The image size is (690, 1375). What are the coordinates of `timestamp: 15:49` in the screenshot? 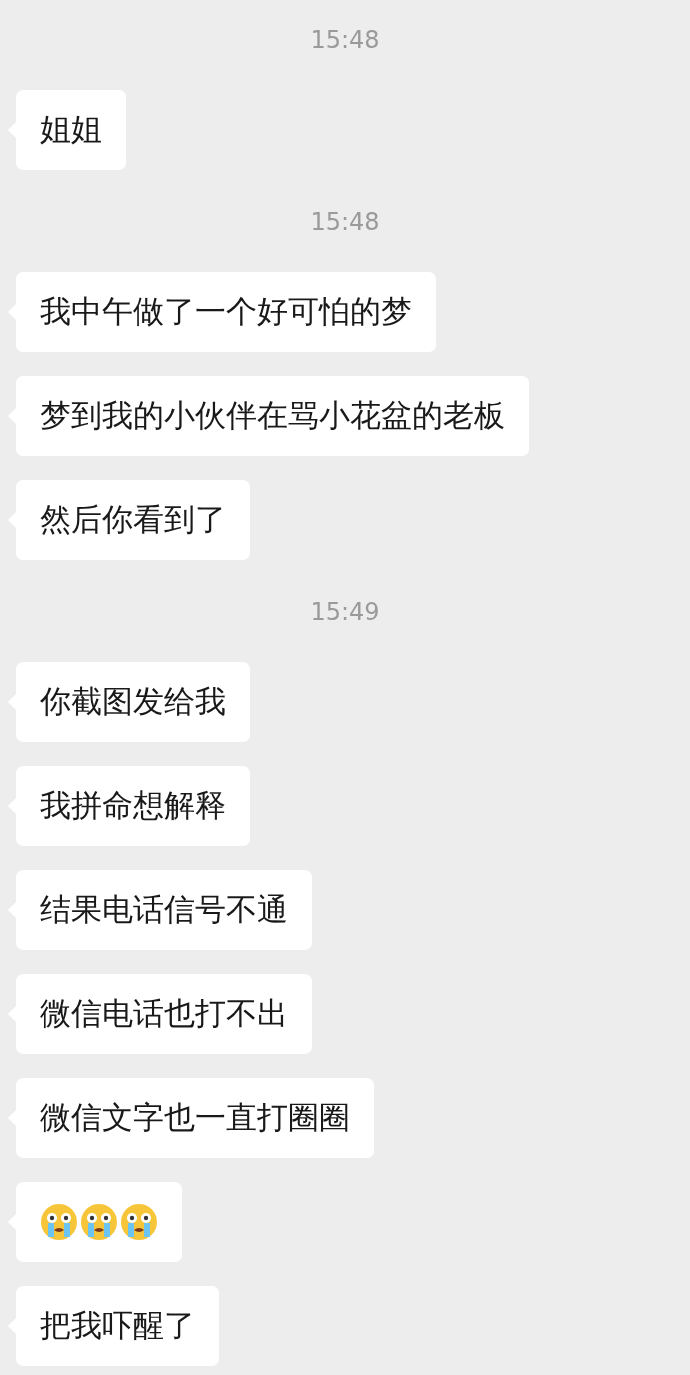 It's located at (345, 612).